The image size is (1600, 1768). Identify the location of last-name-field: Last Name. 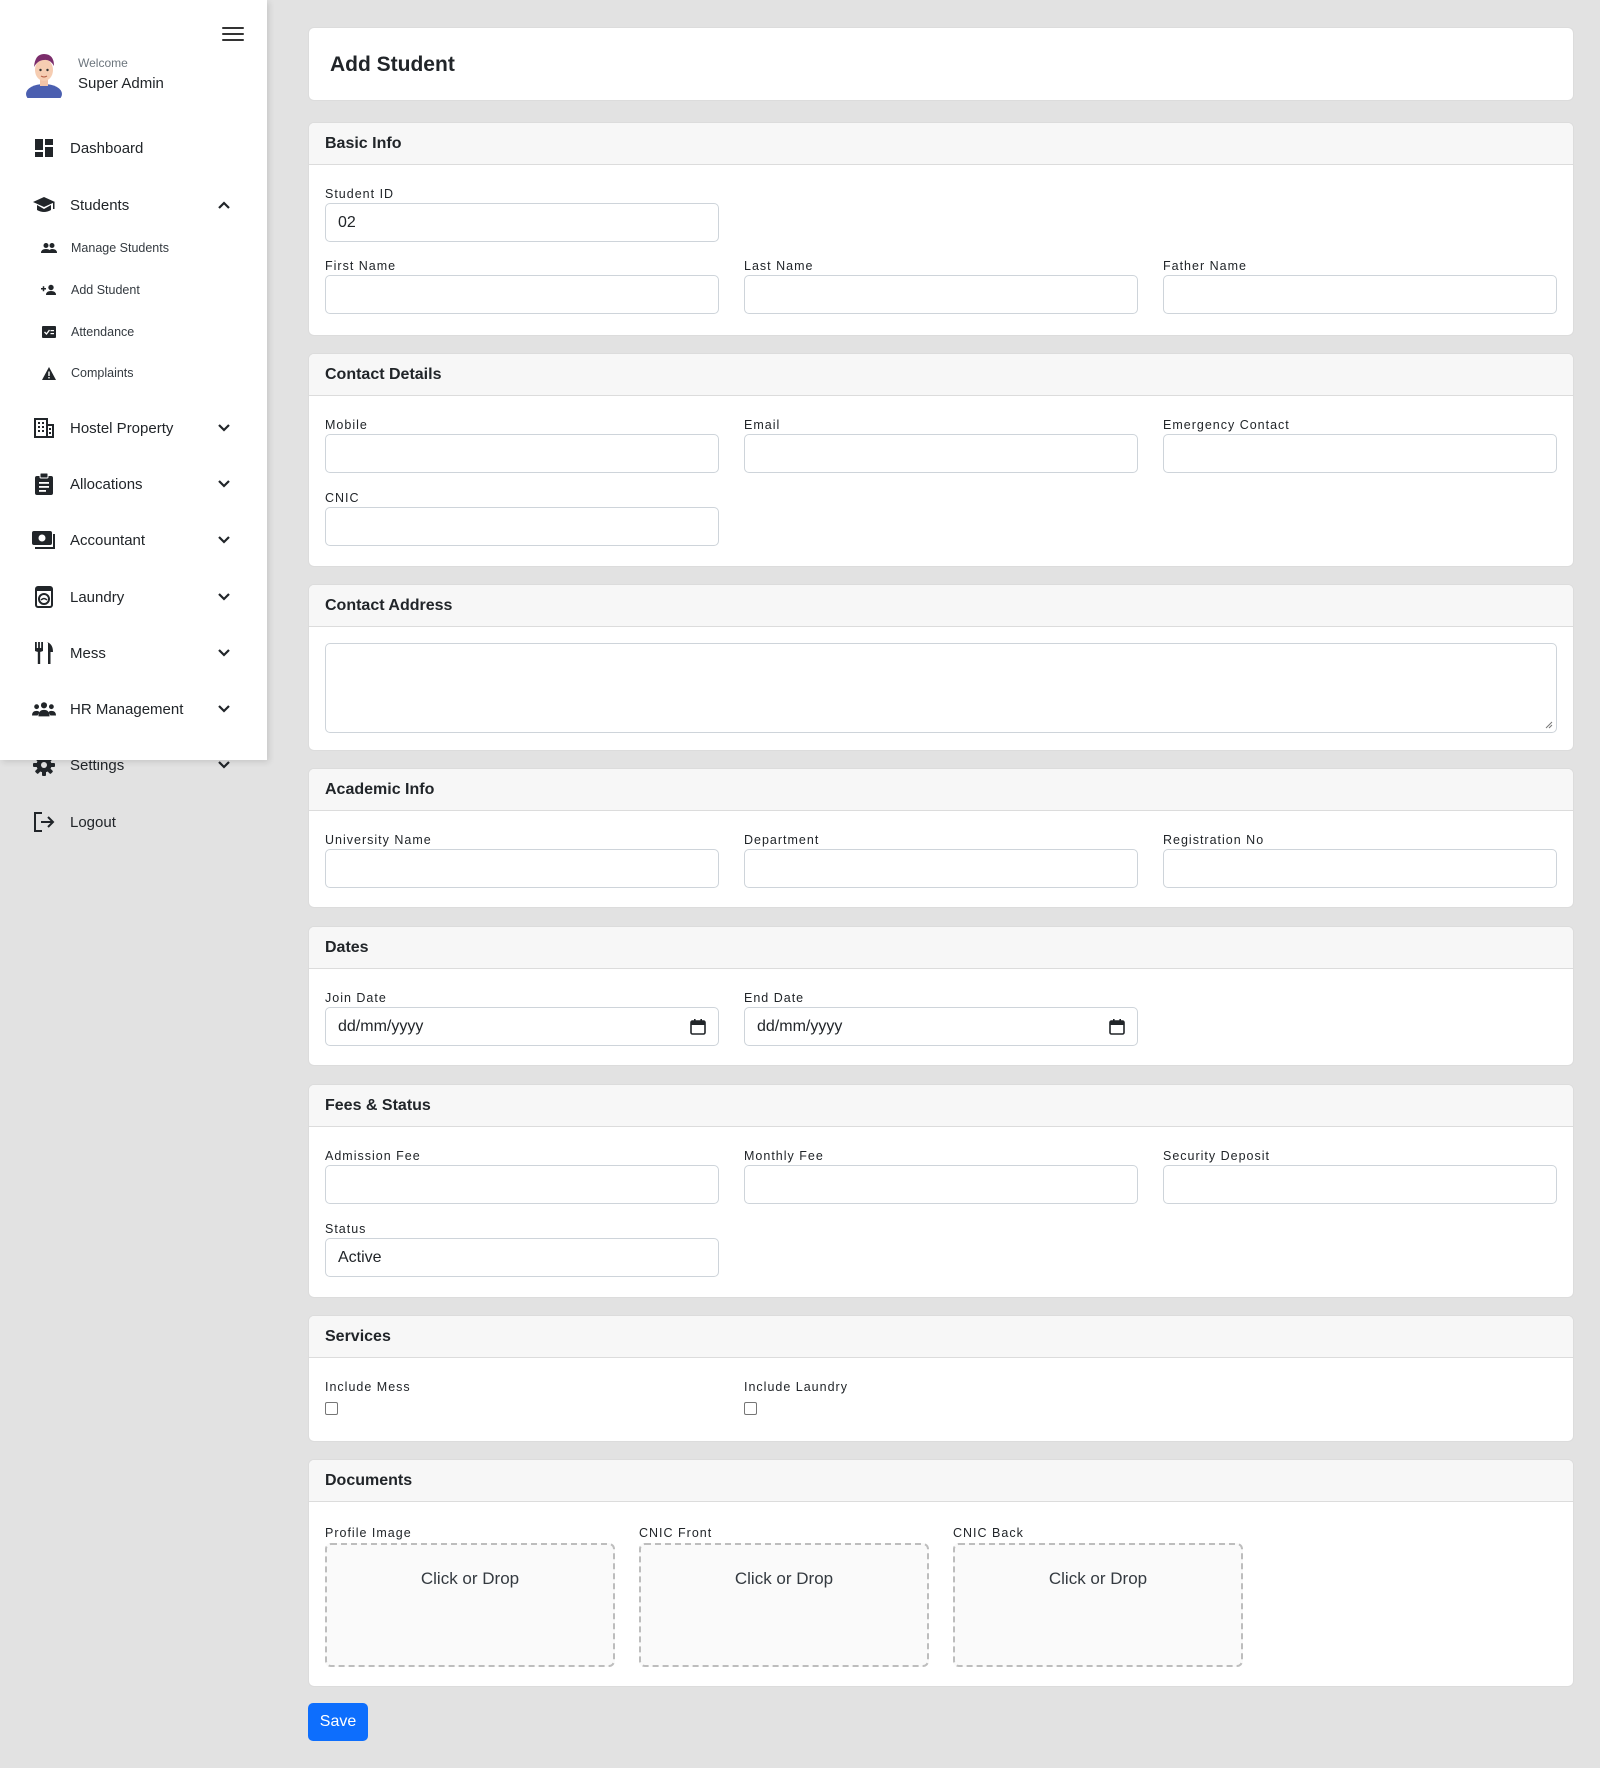
(941, 285).